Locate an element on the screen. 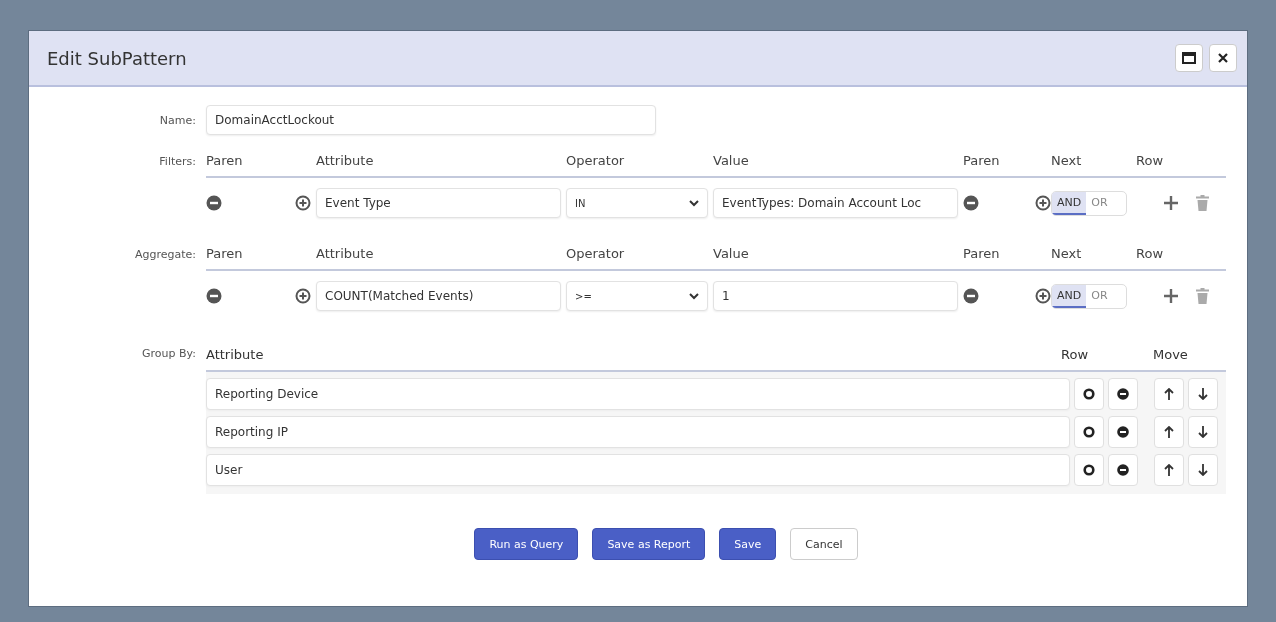 This screenshot has width=1276, height=622. section-label: Name: is located at coordinates (177, 120).